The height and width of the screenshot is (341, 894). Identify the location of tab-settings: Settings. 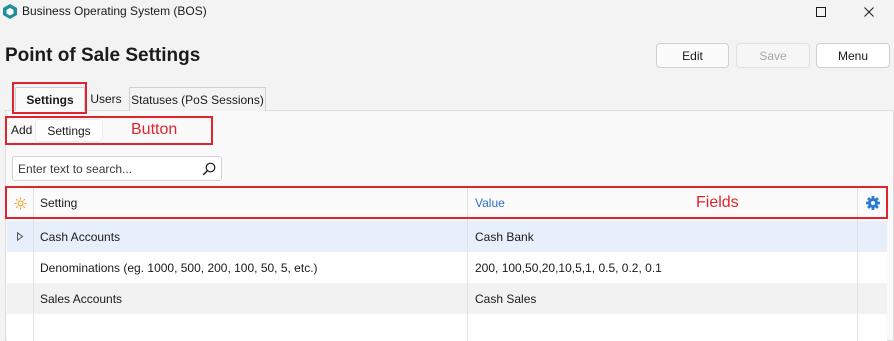
(50, 99).